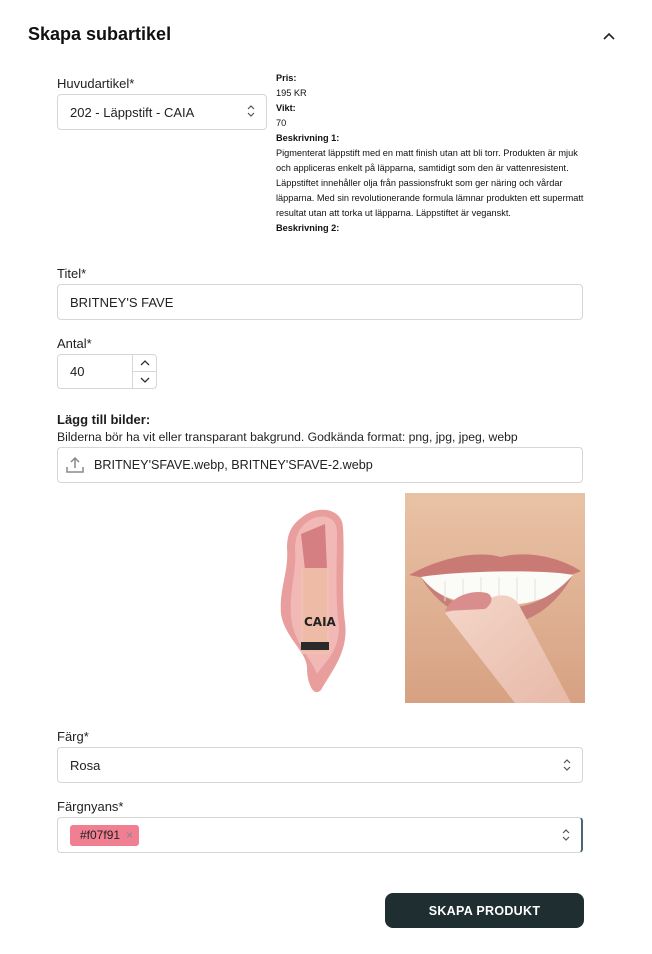 This screenshot has height=954, width=652. I want to click on chevron-up-icon, so click(609, 36).